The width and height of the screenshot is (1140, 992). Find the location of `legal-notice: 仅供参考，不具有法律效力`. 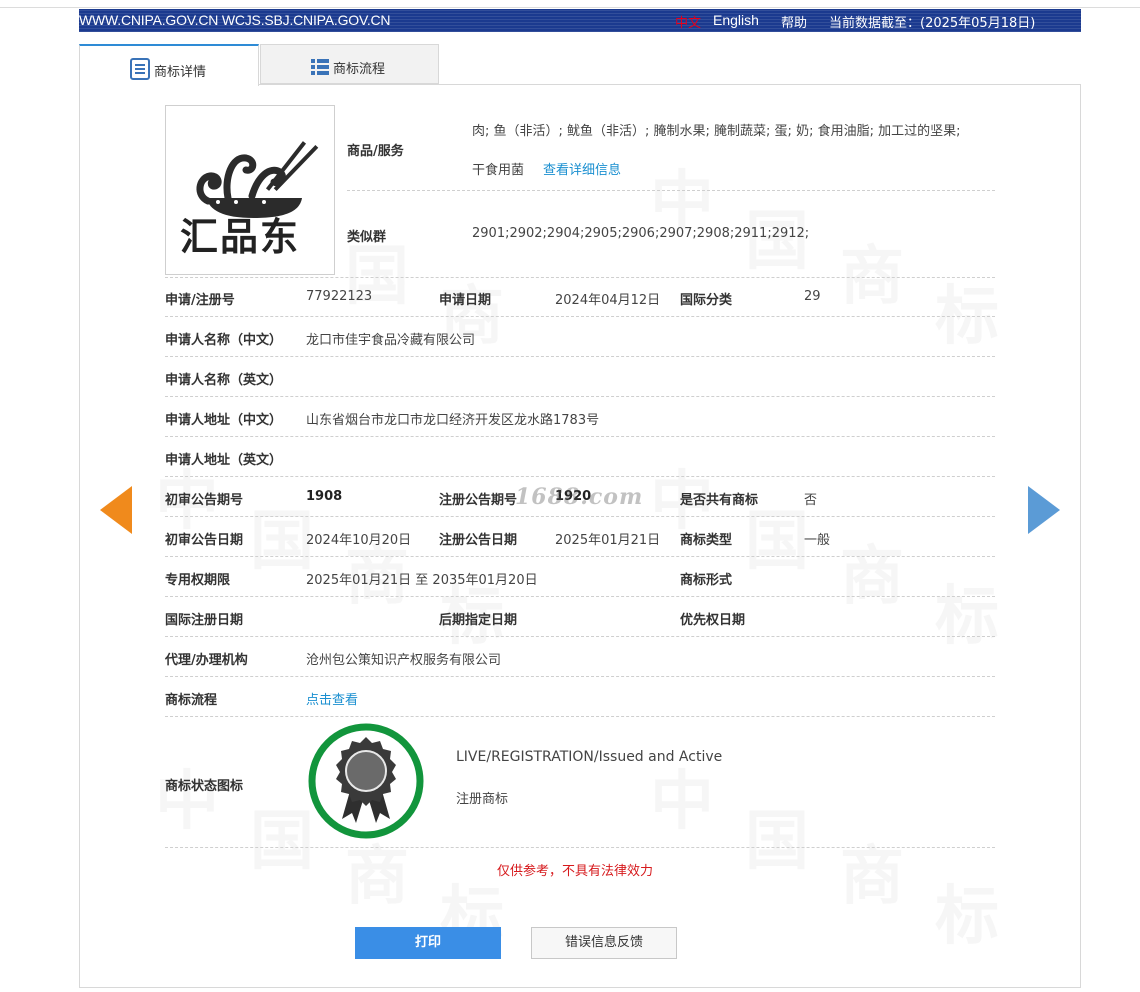

legal-notice: 仅供参考，不具有法律效力 is located at coordinates (575, 871).